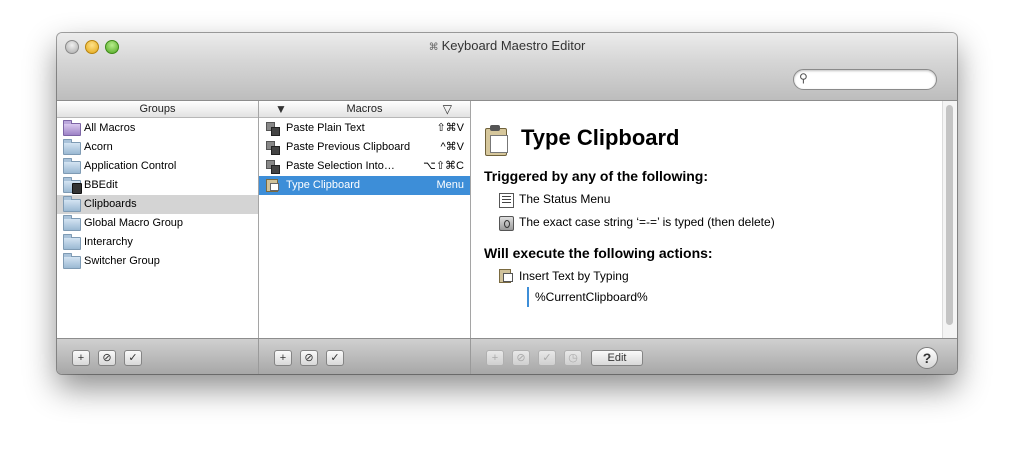 Image resolution: width=1014 pixels, height=453 pixels. What do you see at coordinates (72, 185) in the screenshot?
I see `bbedit-folder-icon` at bounding box center [72, 185].